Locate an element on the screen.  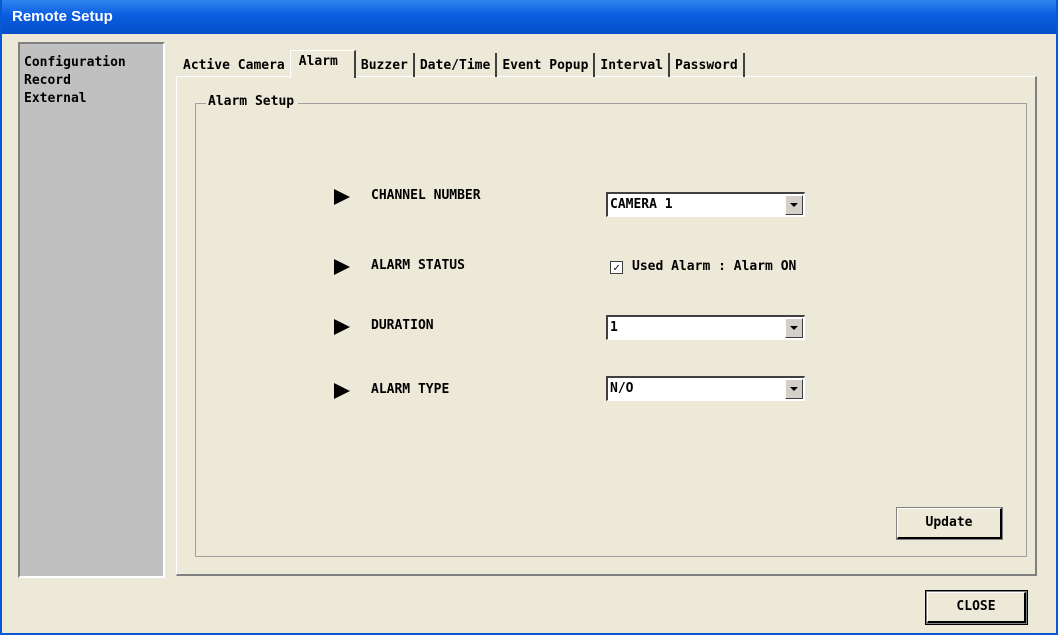
alarm-type-label: ALARM TYPE is located at coordinates (410, 389).